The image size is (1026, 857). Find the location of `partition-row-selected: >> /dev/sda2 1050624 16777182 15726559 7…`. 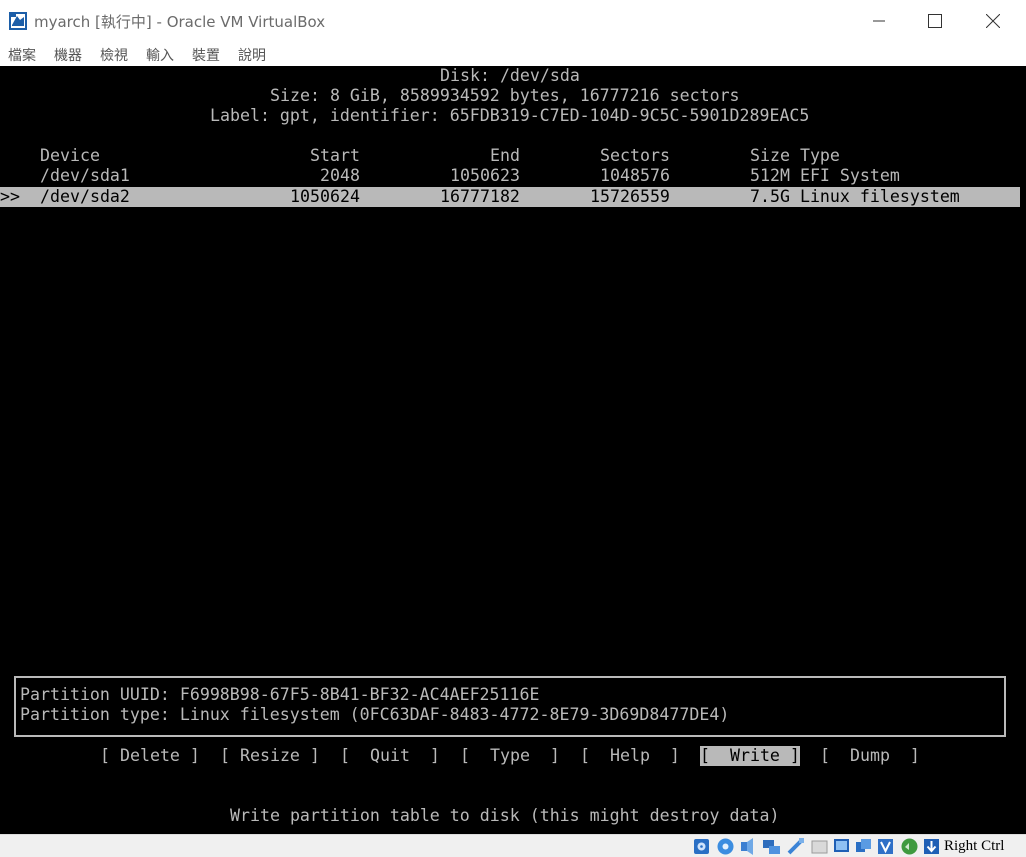

partition-row-selected: >> /dev/sda2 1050624 16777182 15726559 7… is located at coordinates (510, 197).